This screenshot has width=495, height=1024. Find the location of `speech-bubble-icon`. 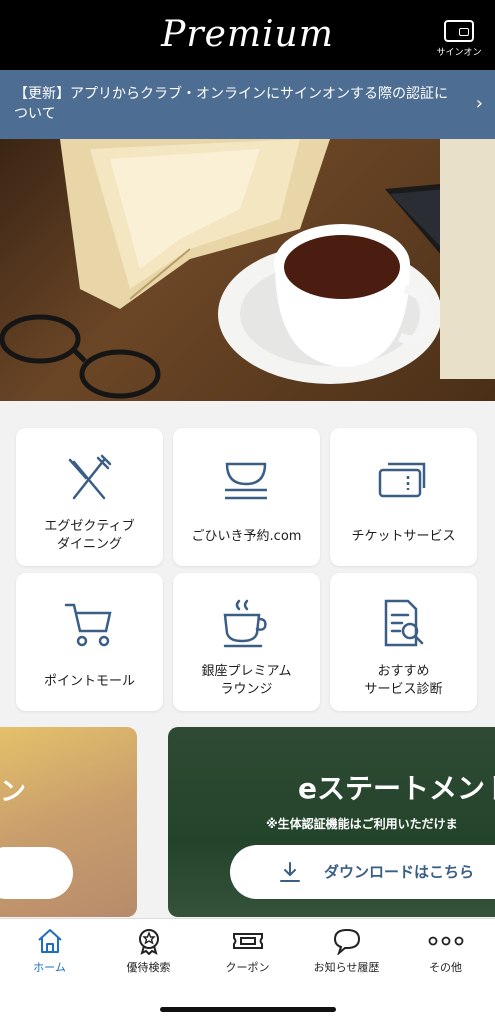

speech-bubble-icon is located at coordinates (346, 941).